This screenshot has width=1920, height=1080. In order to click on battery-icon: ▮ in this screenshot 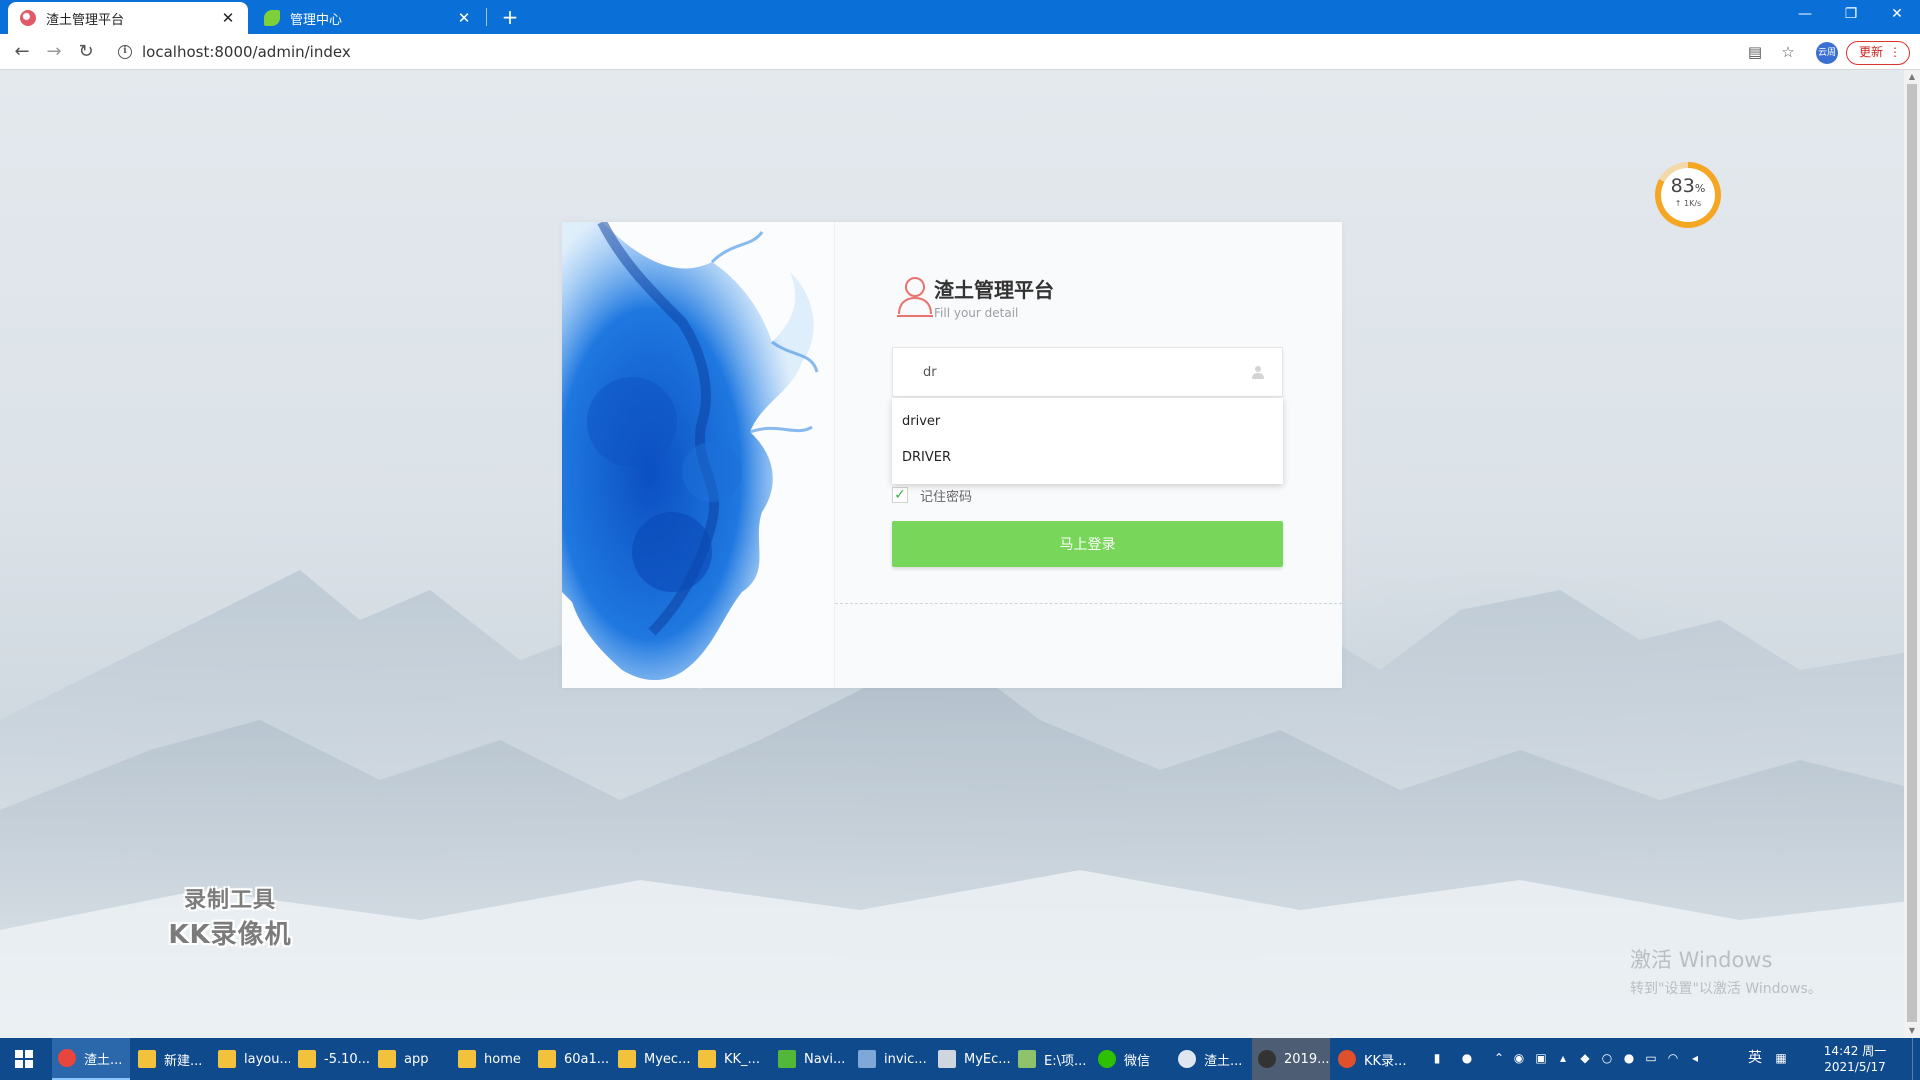, I will do `click(1437, 1058)`.